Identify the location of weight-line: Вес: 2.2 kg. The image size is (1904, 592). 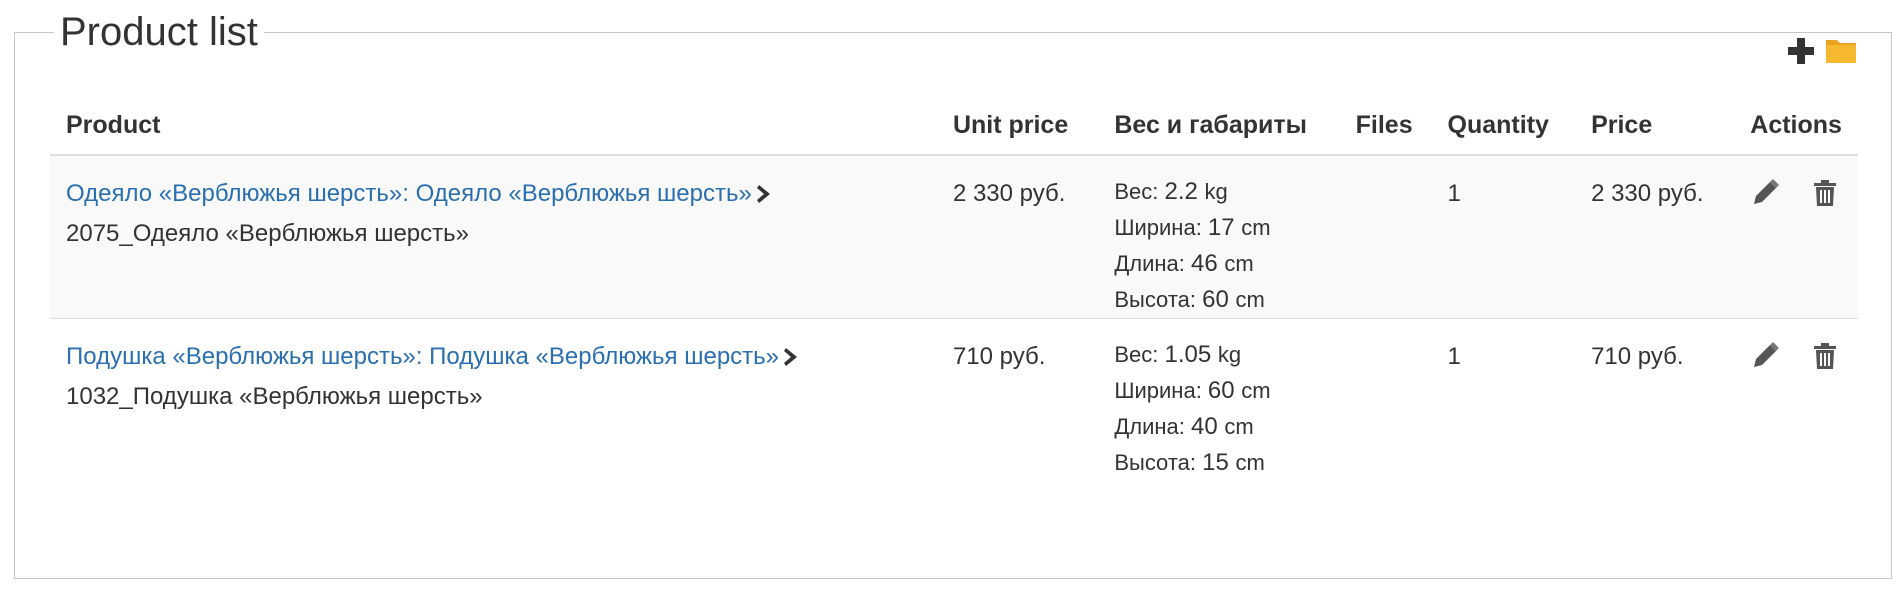
(1218, 192).